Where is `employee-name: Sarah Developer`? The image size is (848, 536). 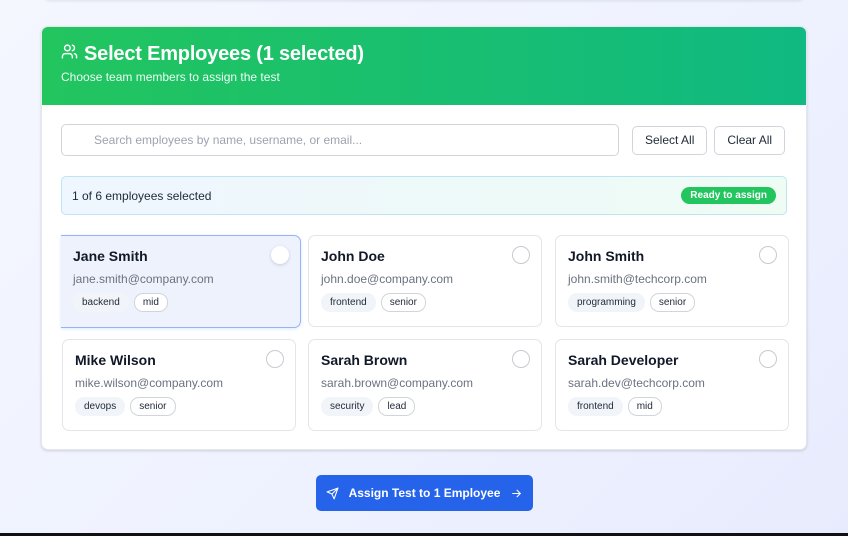
employee-name: Sarah Developer is located at coordinates (623, 360).